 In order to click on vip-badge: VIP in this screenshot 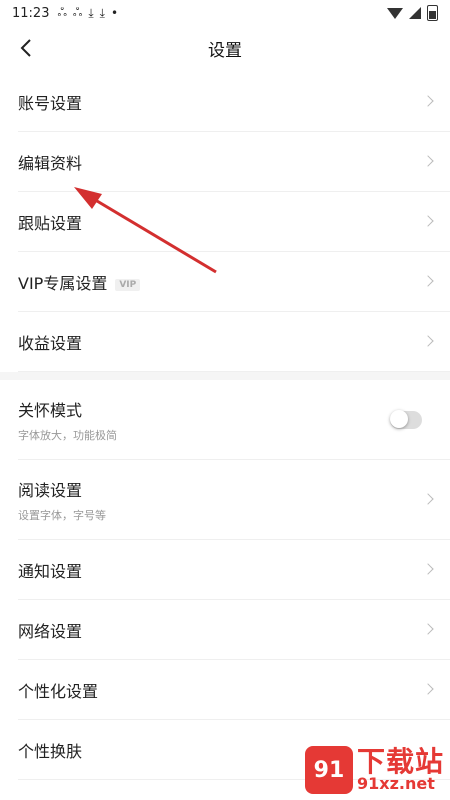, I will do `click(128, 284)`.